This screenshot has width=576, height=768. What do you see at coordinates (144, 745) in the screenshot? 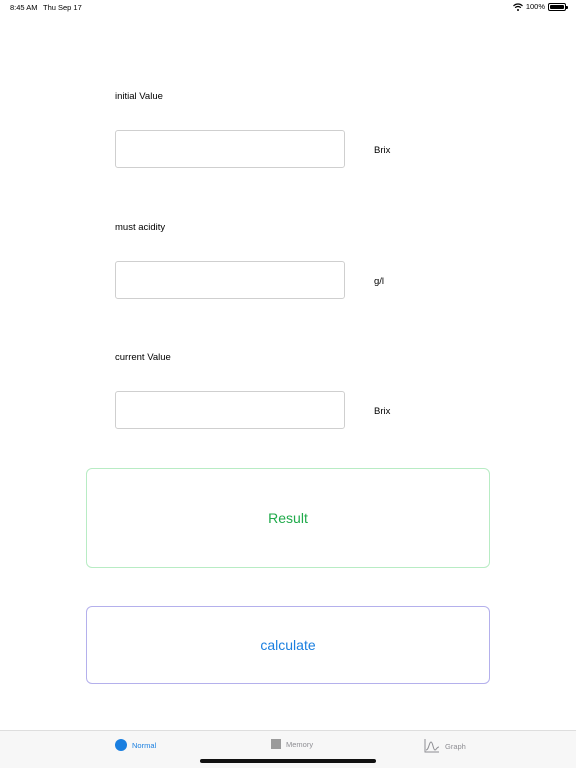
I see `tab-normal-label: Normal` at bounding box center [144, 745].